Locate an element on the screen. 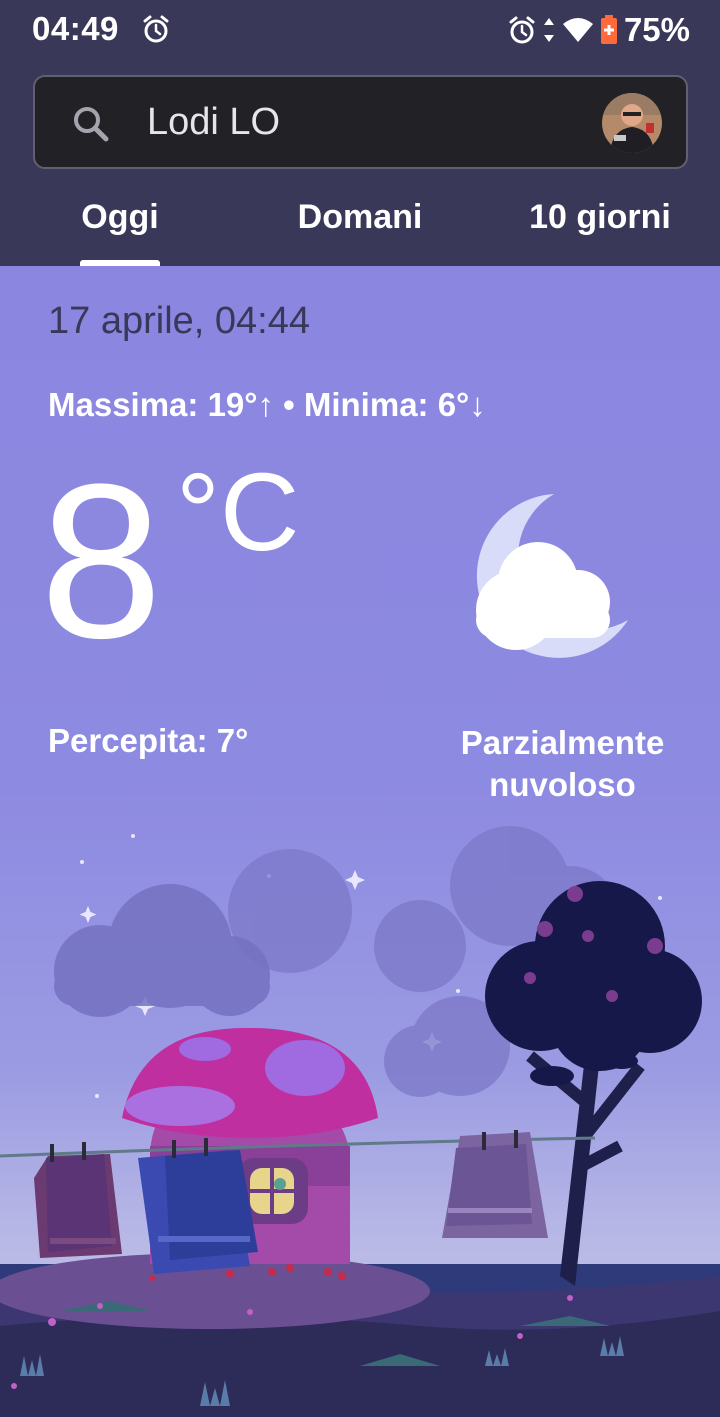 The height and width of the screenshot is (1417, 720). temperature-unit: °C is located at coordinates (238, 512).